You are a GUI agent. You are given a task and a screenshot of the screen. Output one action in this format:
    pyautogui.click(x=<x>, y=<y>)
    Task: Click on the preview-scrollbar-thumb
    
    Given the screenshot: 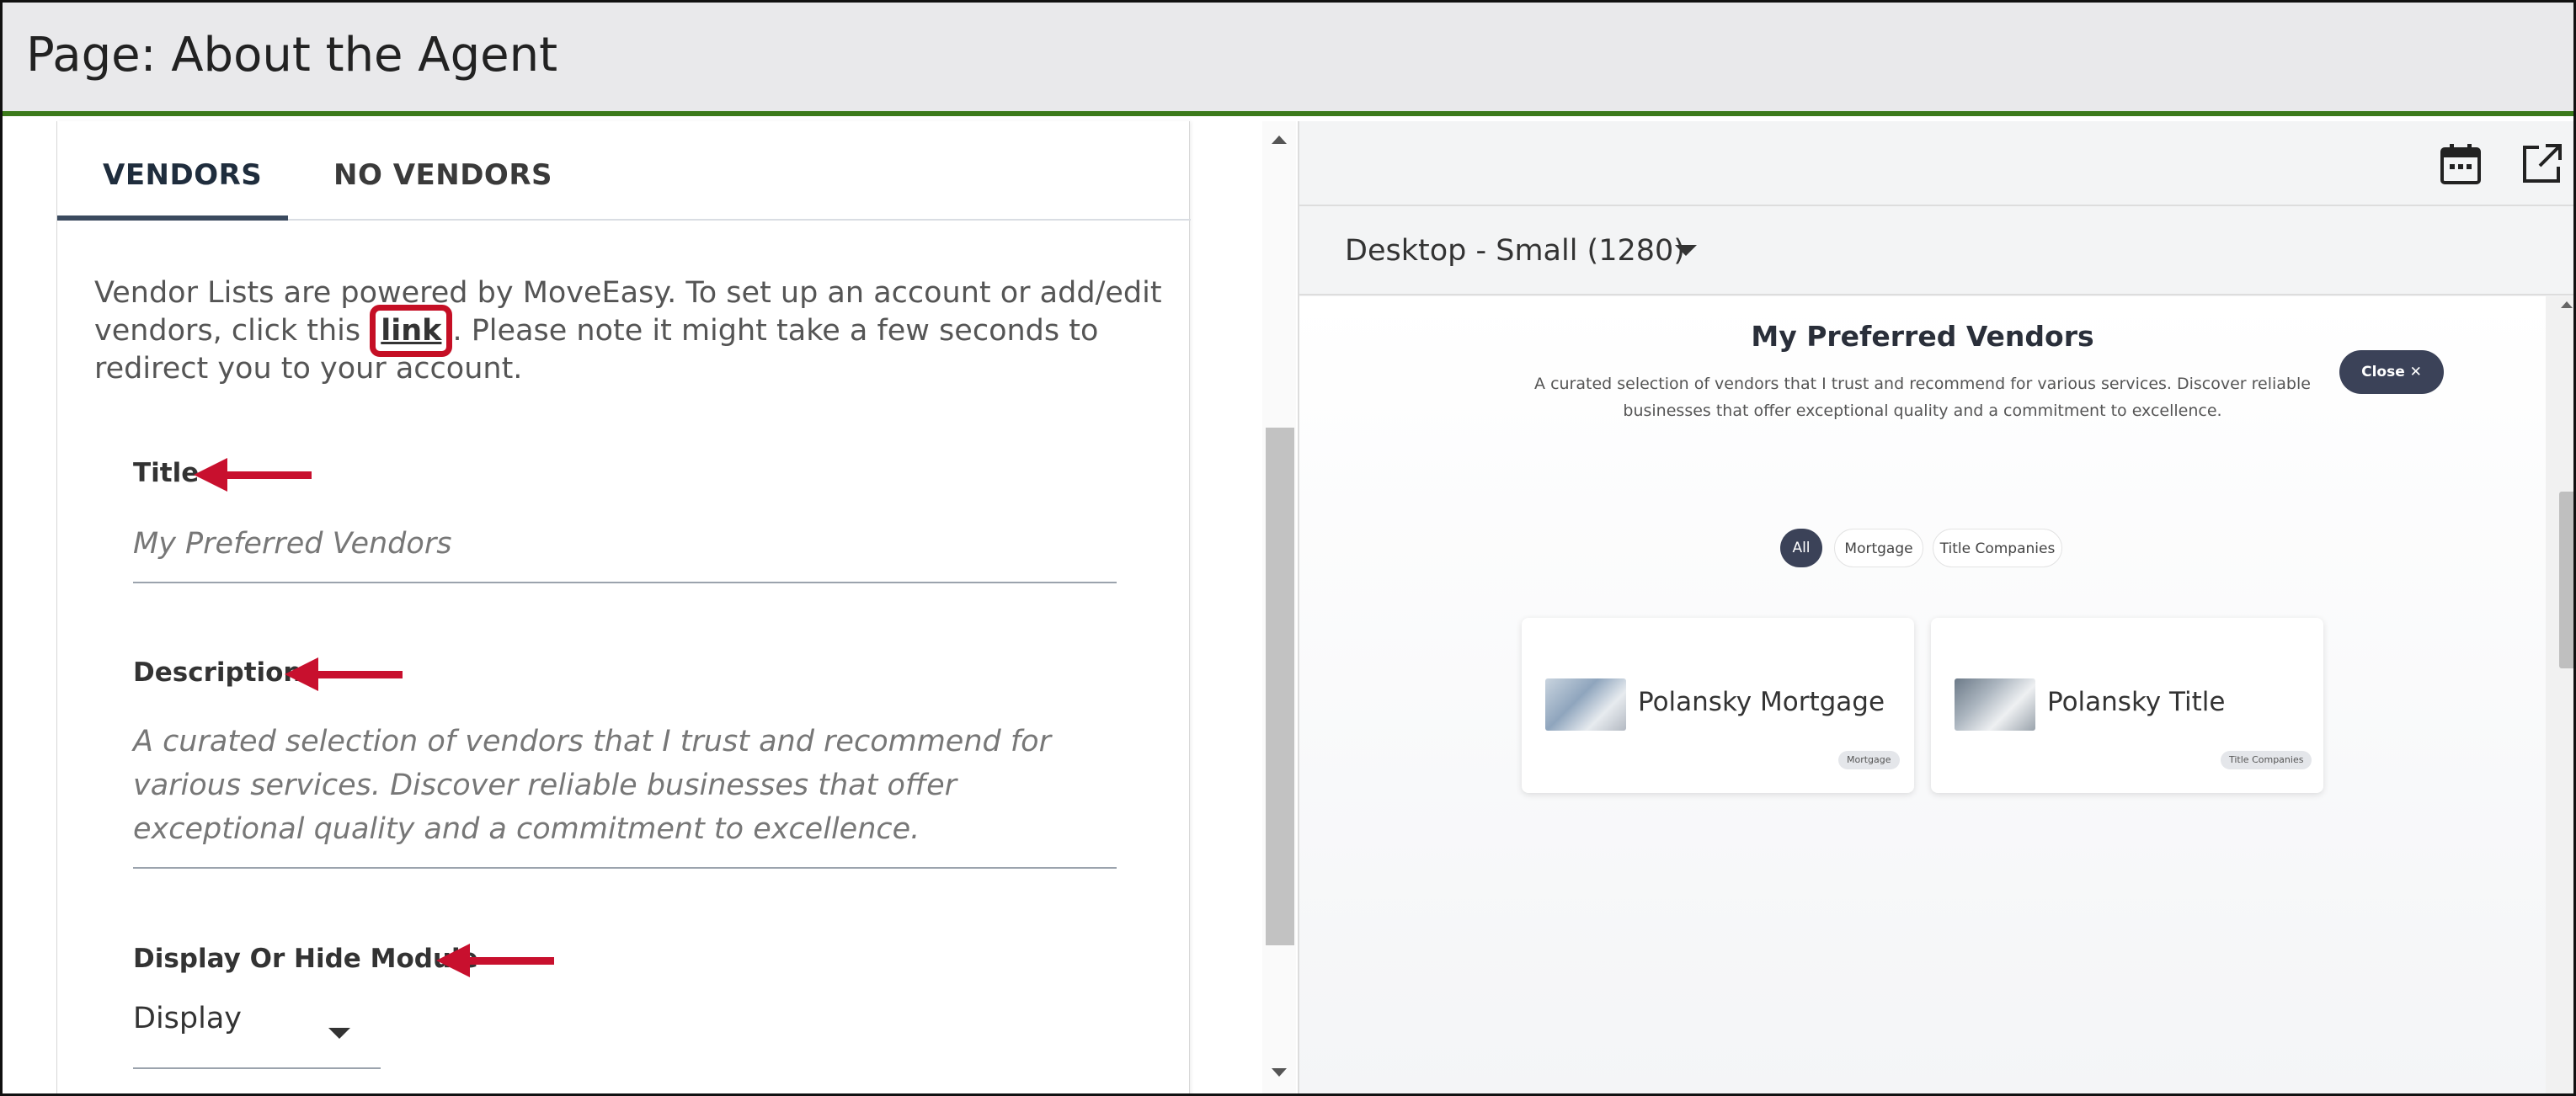 What is the action you would take?
    pyautogui.click(x=2566, y=580)
    